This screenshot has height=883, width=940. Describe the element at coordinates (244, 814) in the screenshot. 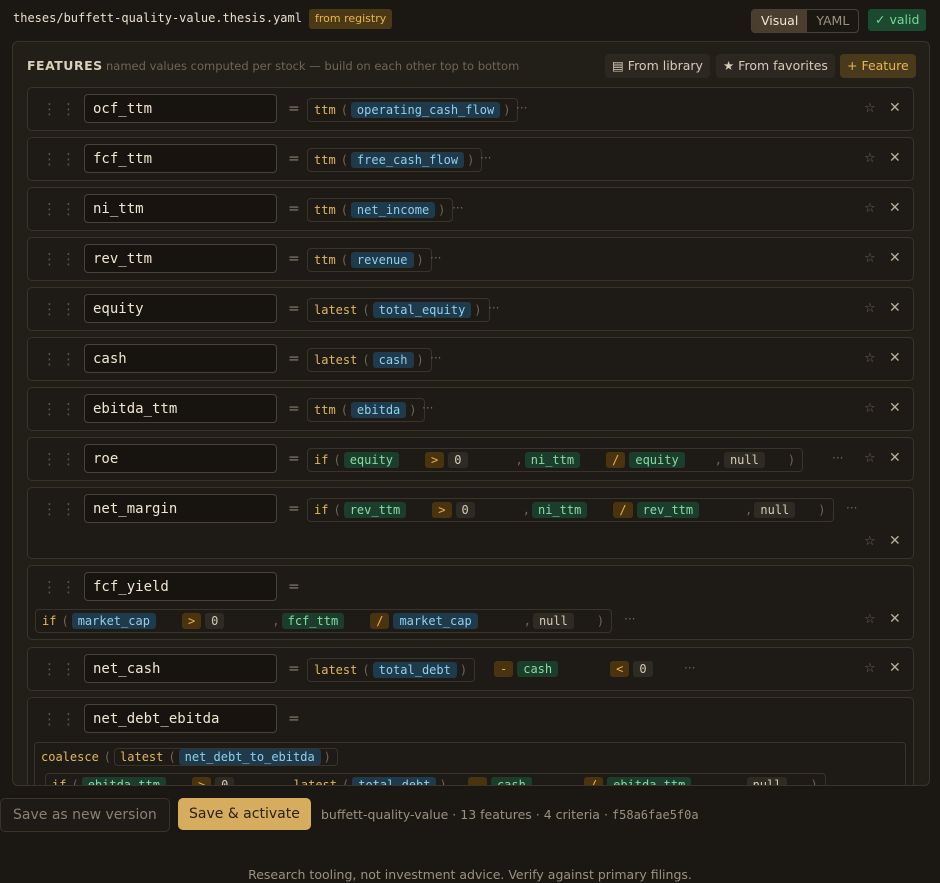

I see `save-and-activate-button: Save & activate` at that location.